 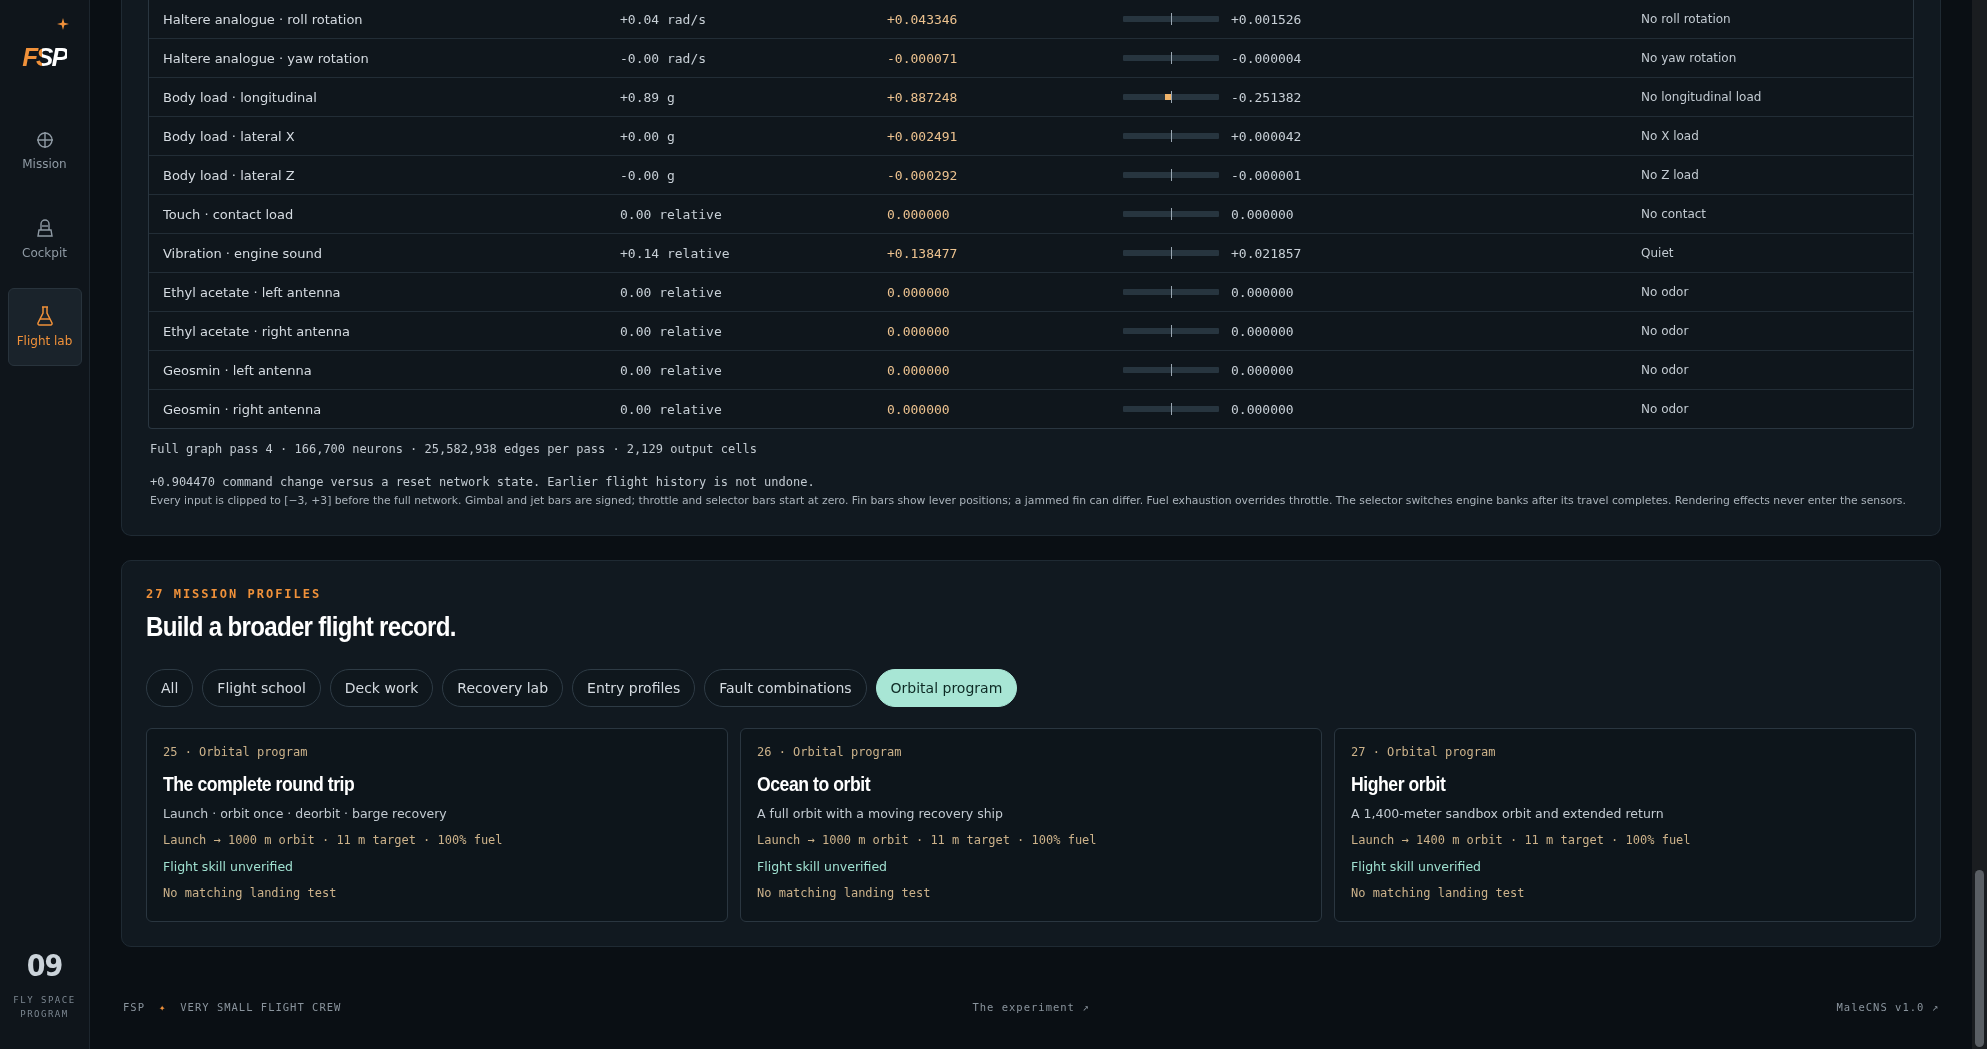 What do you see at coordinates (923, 253) in the screenshot?
I see `raw-value: +0.138477` at bounding box center [923, 253].